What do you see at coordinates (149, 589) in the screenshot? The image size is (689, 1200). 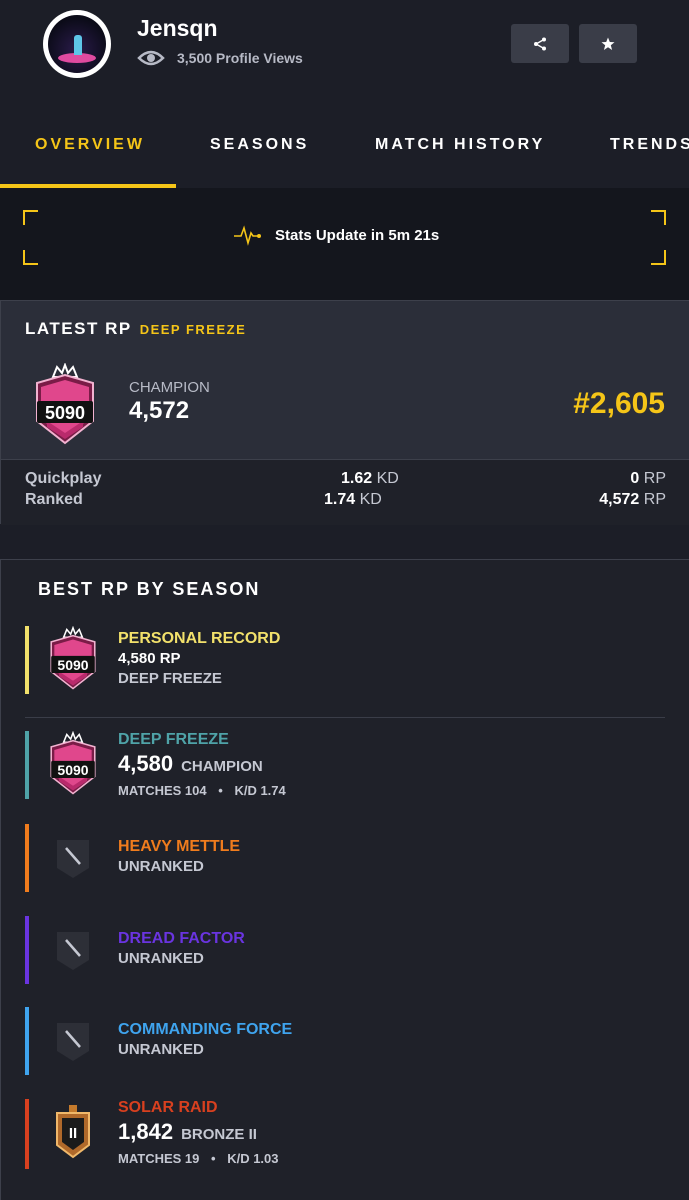 I see `best-rp-title: BEST RP BY SEASON` at bounding box center [149, 589].